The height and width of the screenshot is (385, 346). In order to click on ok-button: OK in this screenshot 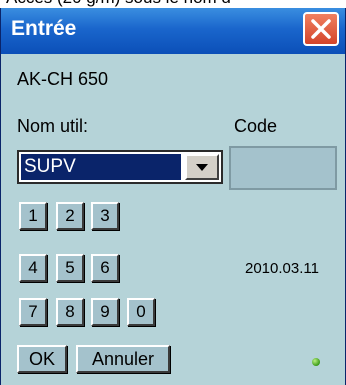, I will do `click(42, 359)`.